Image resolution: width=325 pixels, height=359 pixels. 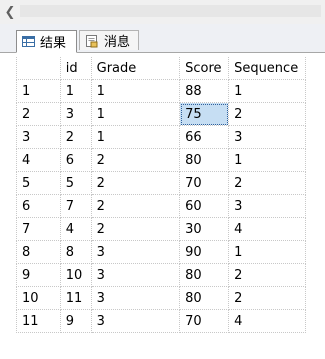 What do you see at coordinates (38, 206) in the screenshot?
I see `row-number: 6` at bounding box center [38, 206].